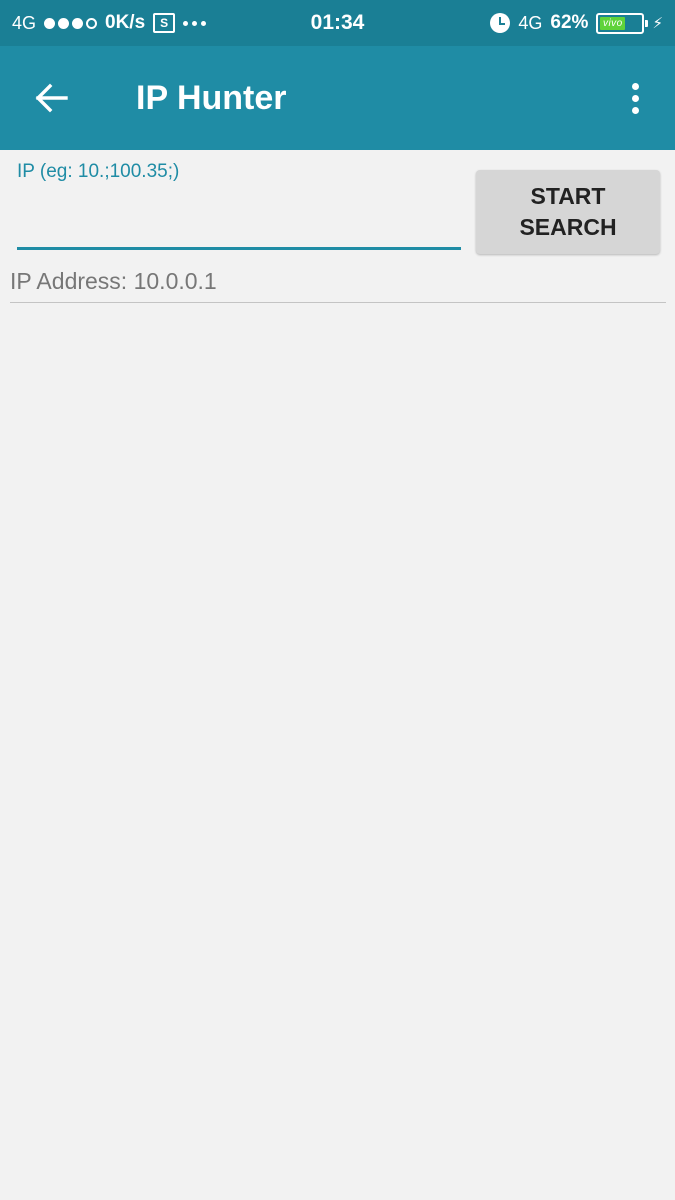 Image resolution: width=675 pixels, height=1200 pixels. What do you see at coordinates (337, 98) in the screenshot?
I see `app-bar: IP Hunter` at bounding box center [337, 98].